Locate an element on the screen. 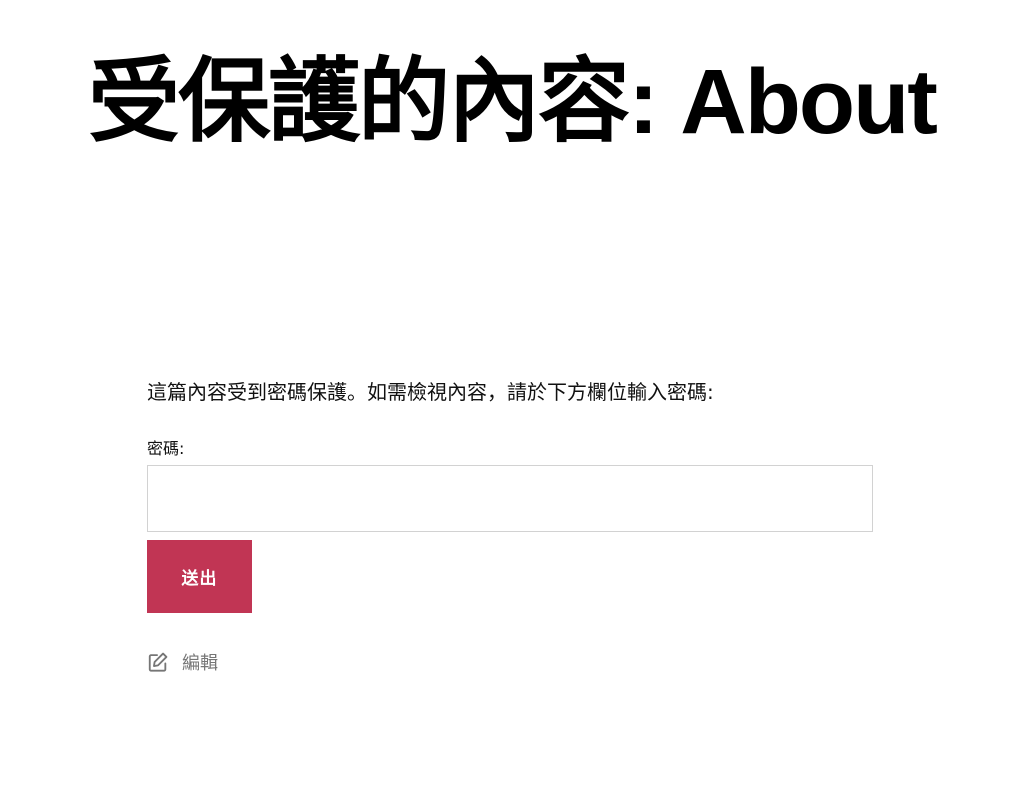 This screenshot has width=1024, height=794. password-input is located at coordinates (510, 498).